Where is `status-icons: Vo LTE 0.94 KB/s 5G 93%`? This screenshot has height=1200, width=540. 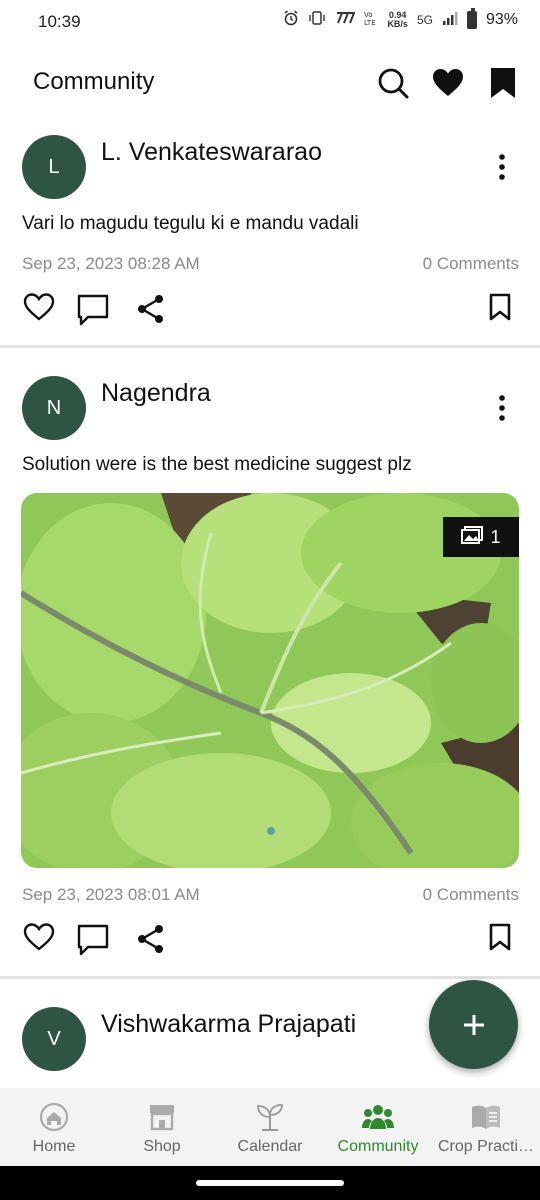
status-icons: Vo LTE 0.94 KB/s 5G 93% is located at coordinates (400, 18).